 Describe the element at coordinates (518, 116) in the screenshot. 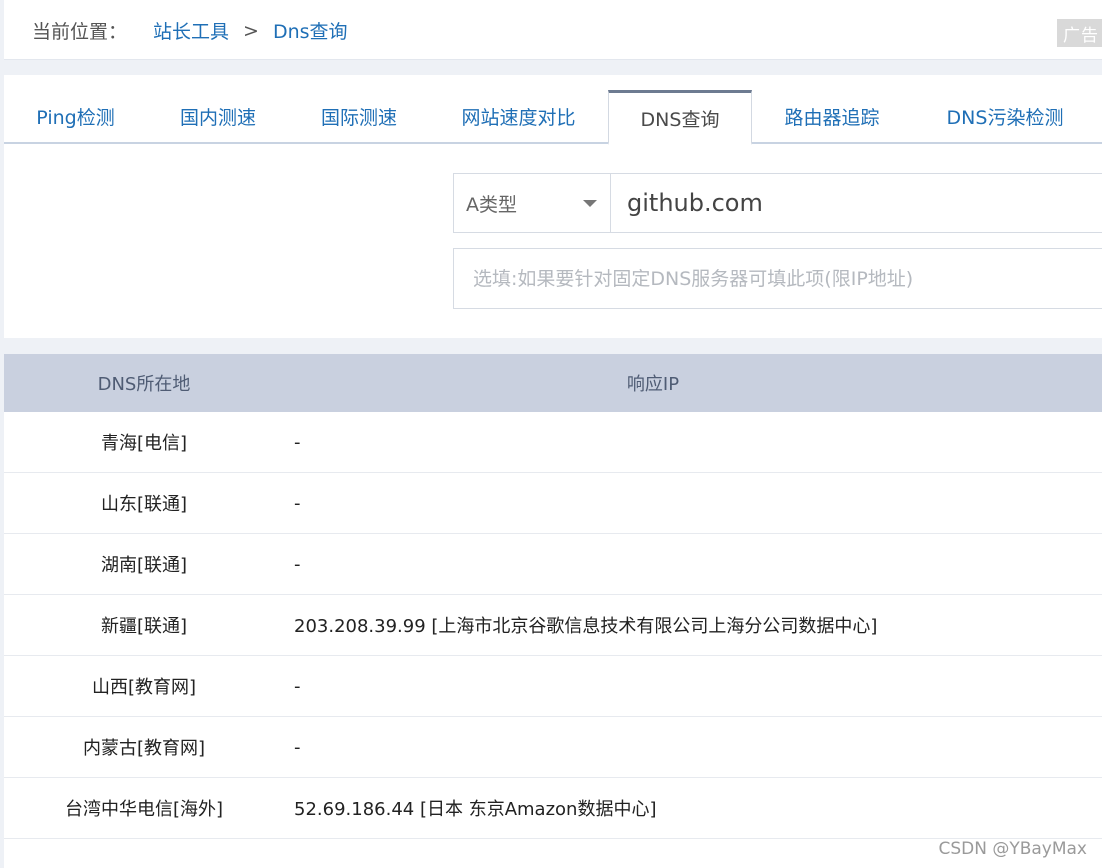

I see `tab-speed-compare: 网站速度对比` at that location.